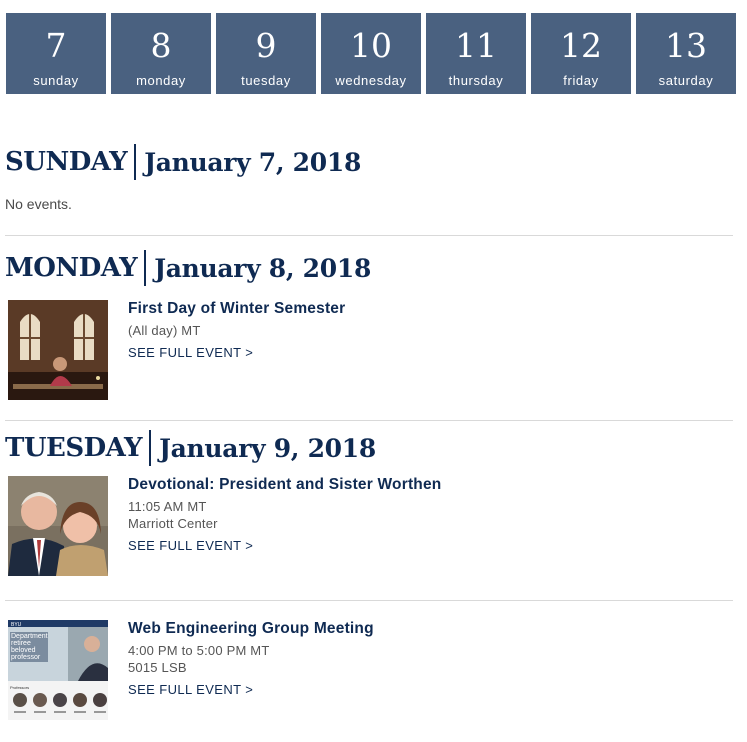  I want to click on event-title: First Day of Winter Semester, so click(236, 309).